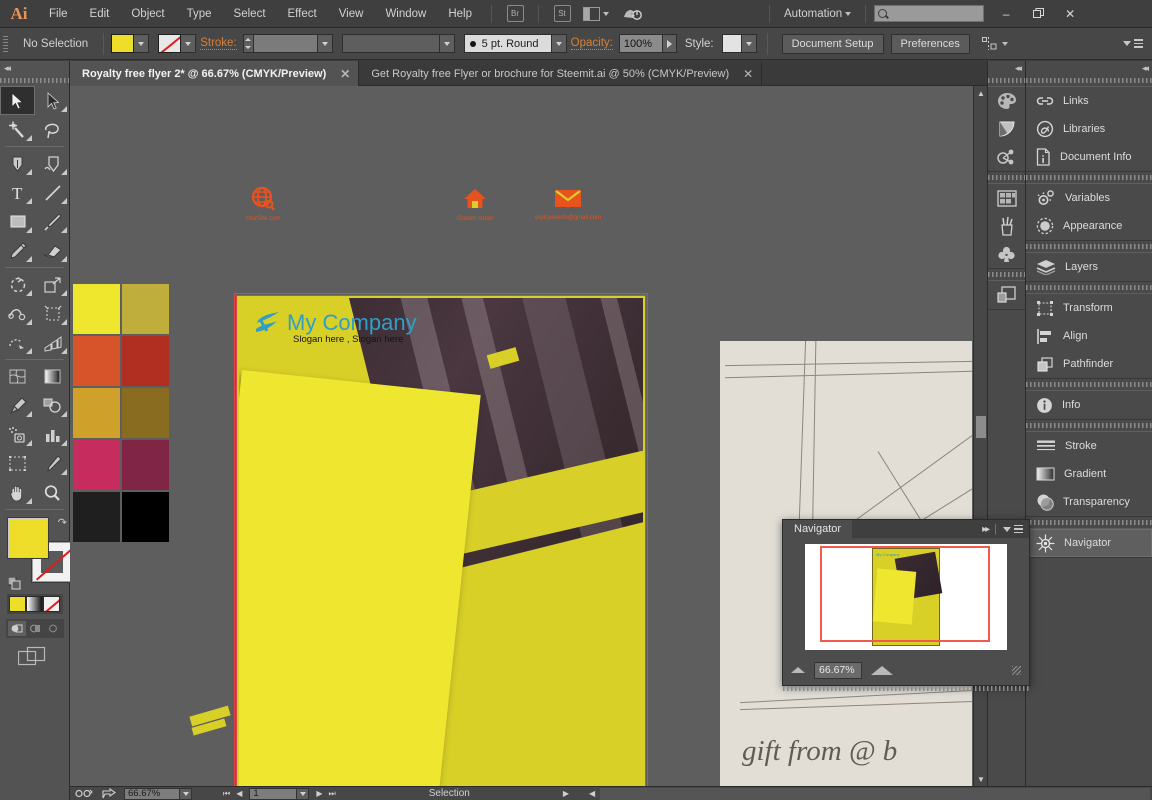  I want to click on tool-line-segment, so click(52, 192).